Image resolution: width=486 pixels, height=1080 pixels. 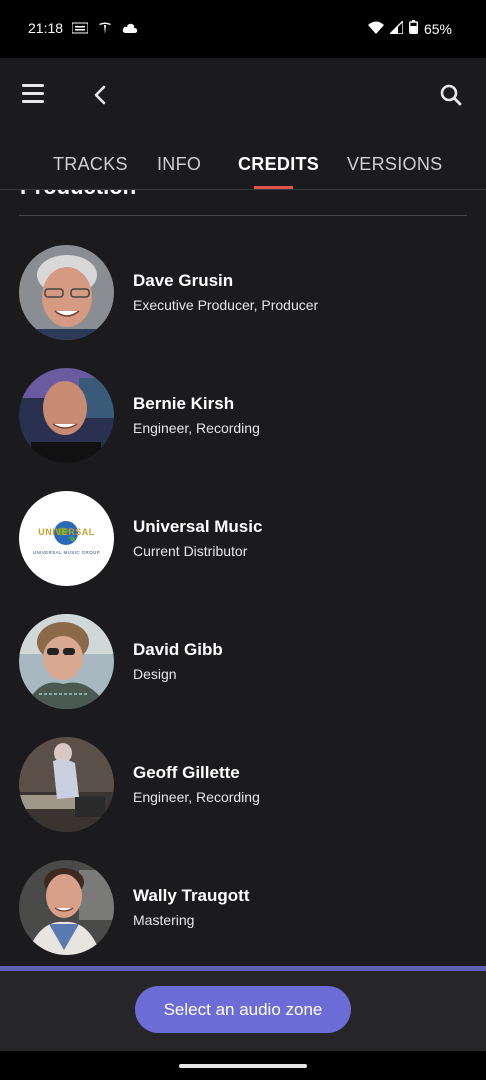 I want to click on tab-tracks: TRACKS, so click(x=90, y=164).